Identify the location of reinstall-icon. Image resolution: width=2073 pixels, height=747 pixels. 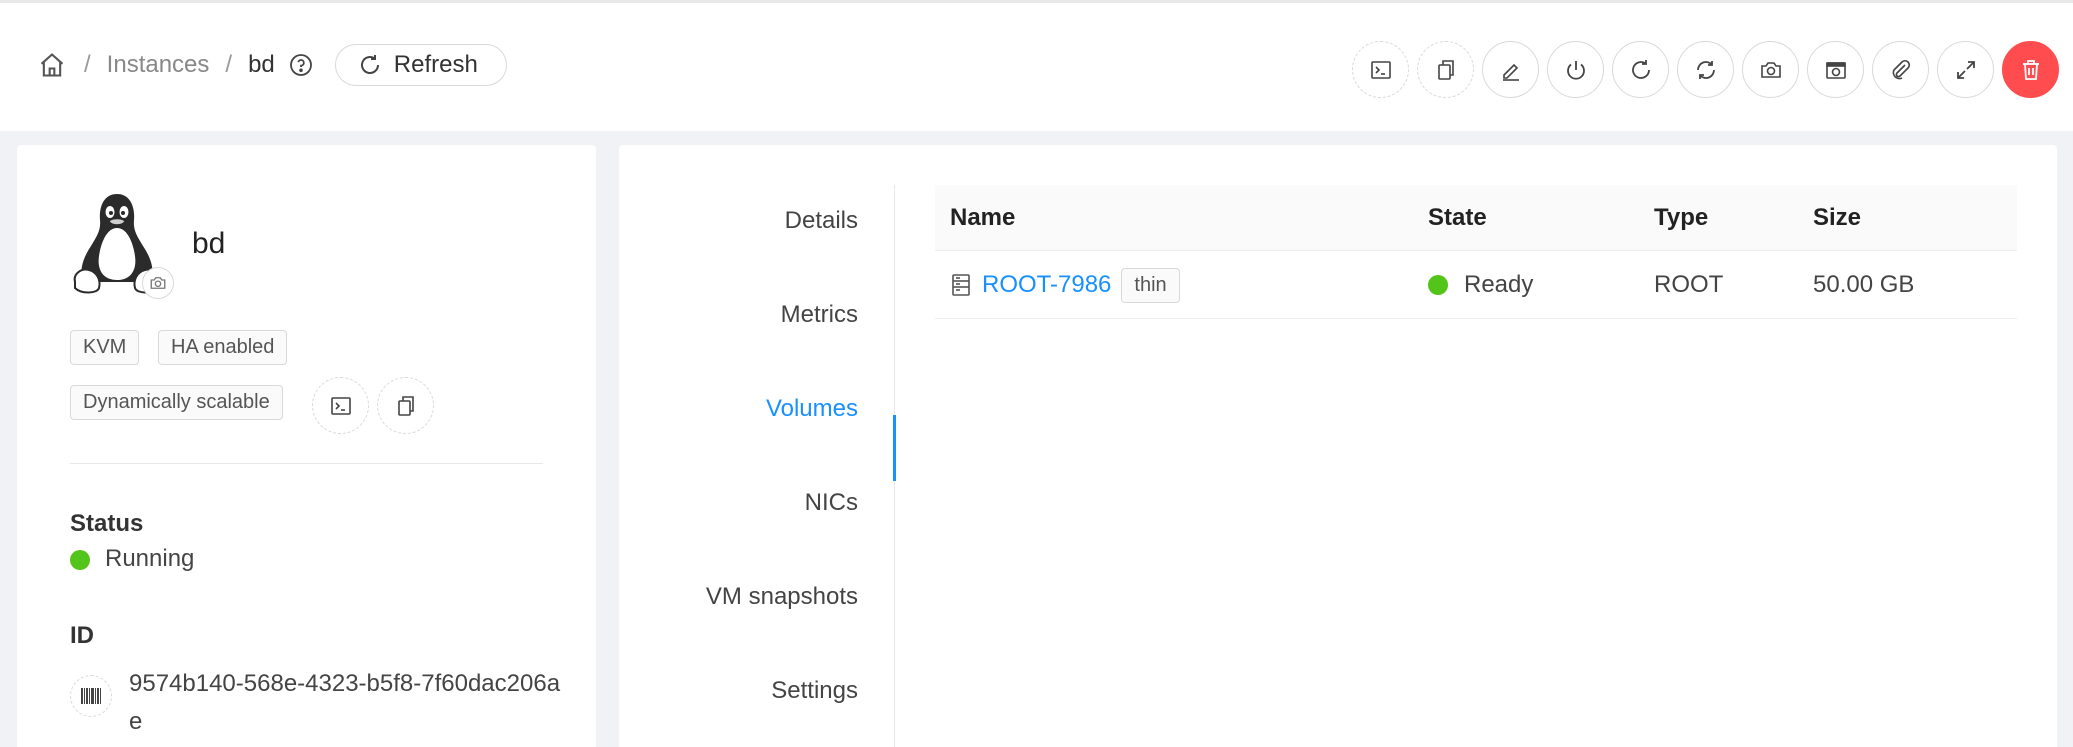
(1705, 69).